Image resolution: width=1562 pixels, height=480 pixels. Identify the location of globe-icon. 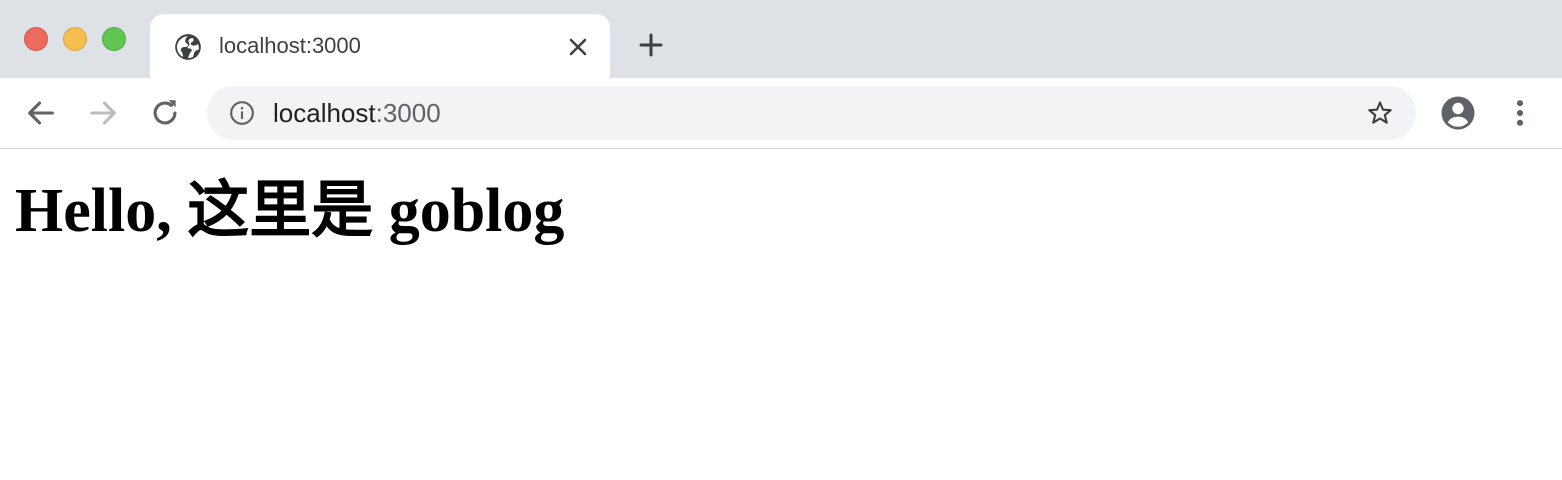
(188, 47).